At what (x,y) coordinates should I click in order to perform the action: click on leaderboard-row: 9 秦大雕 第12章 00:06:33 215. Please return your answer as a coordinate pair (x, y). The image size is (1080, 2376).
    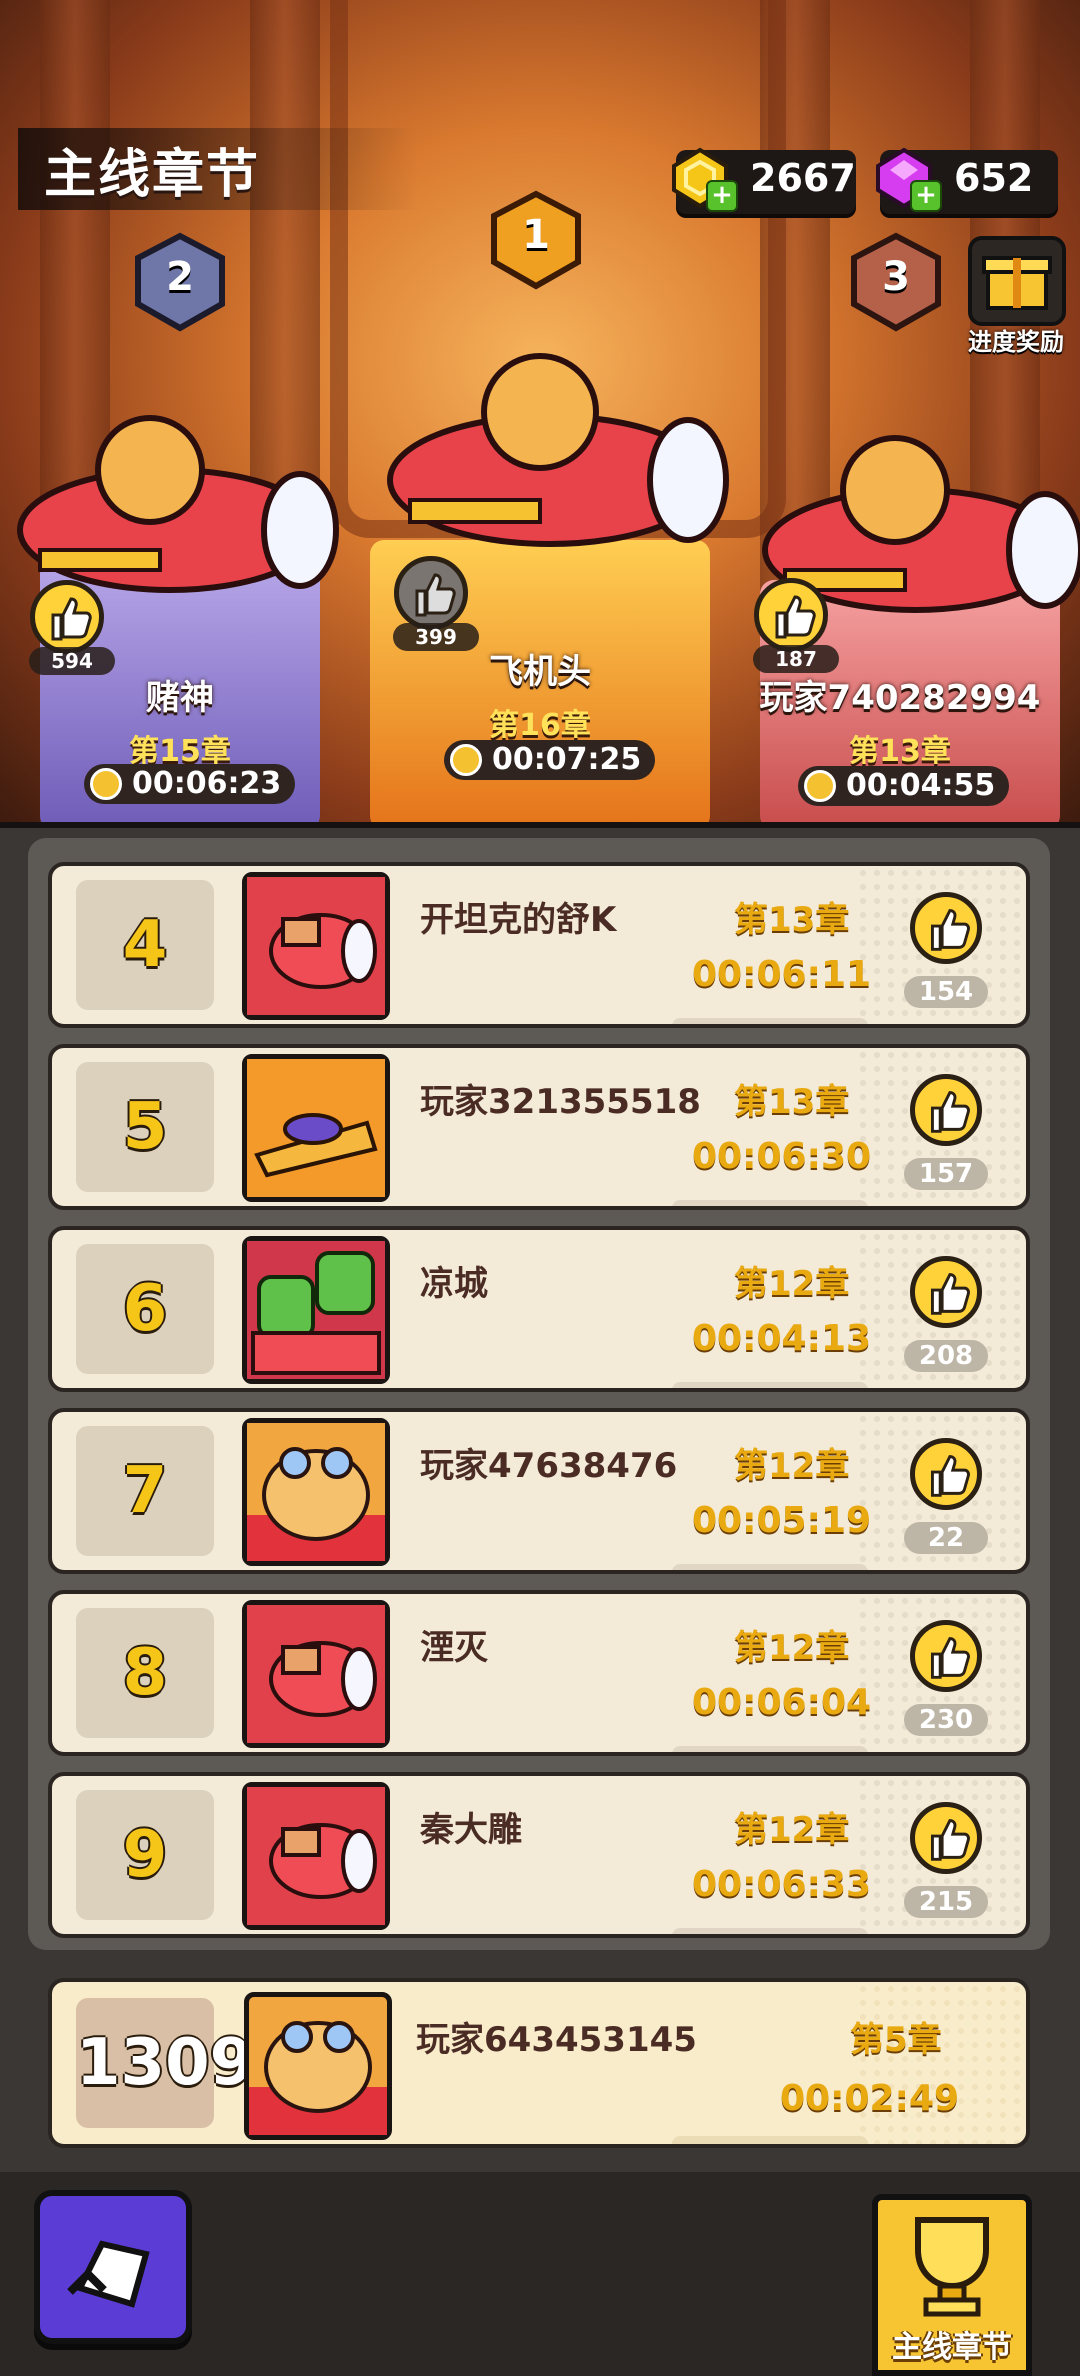
    Looking at the image, I should click on (539, 1855).